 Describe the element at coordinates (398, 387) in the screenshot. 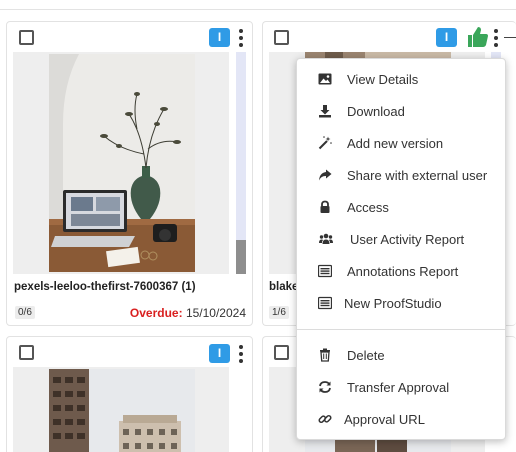

I see `menu-item-label: Transfer Approval` at that location.